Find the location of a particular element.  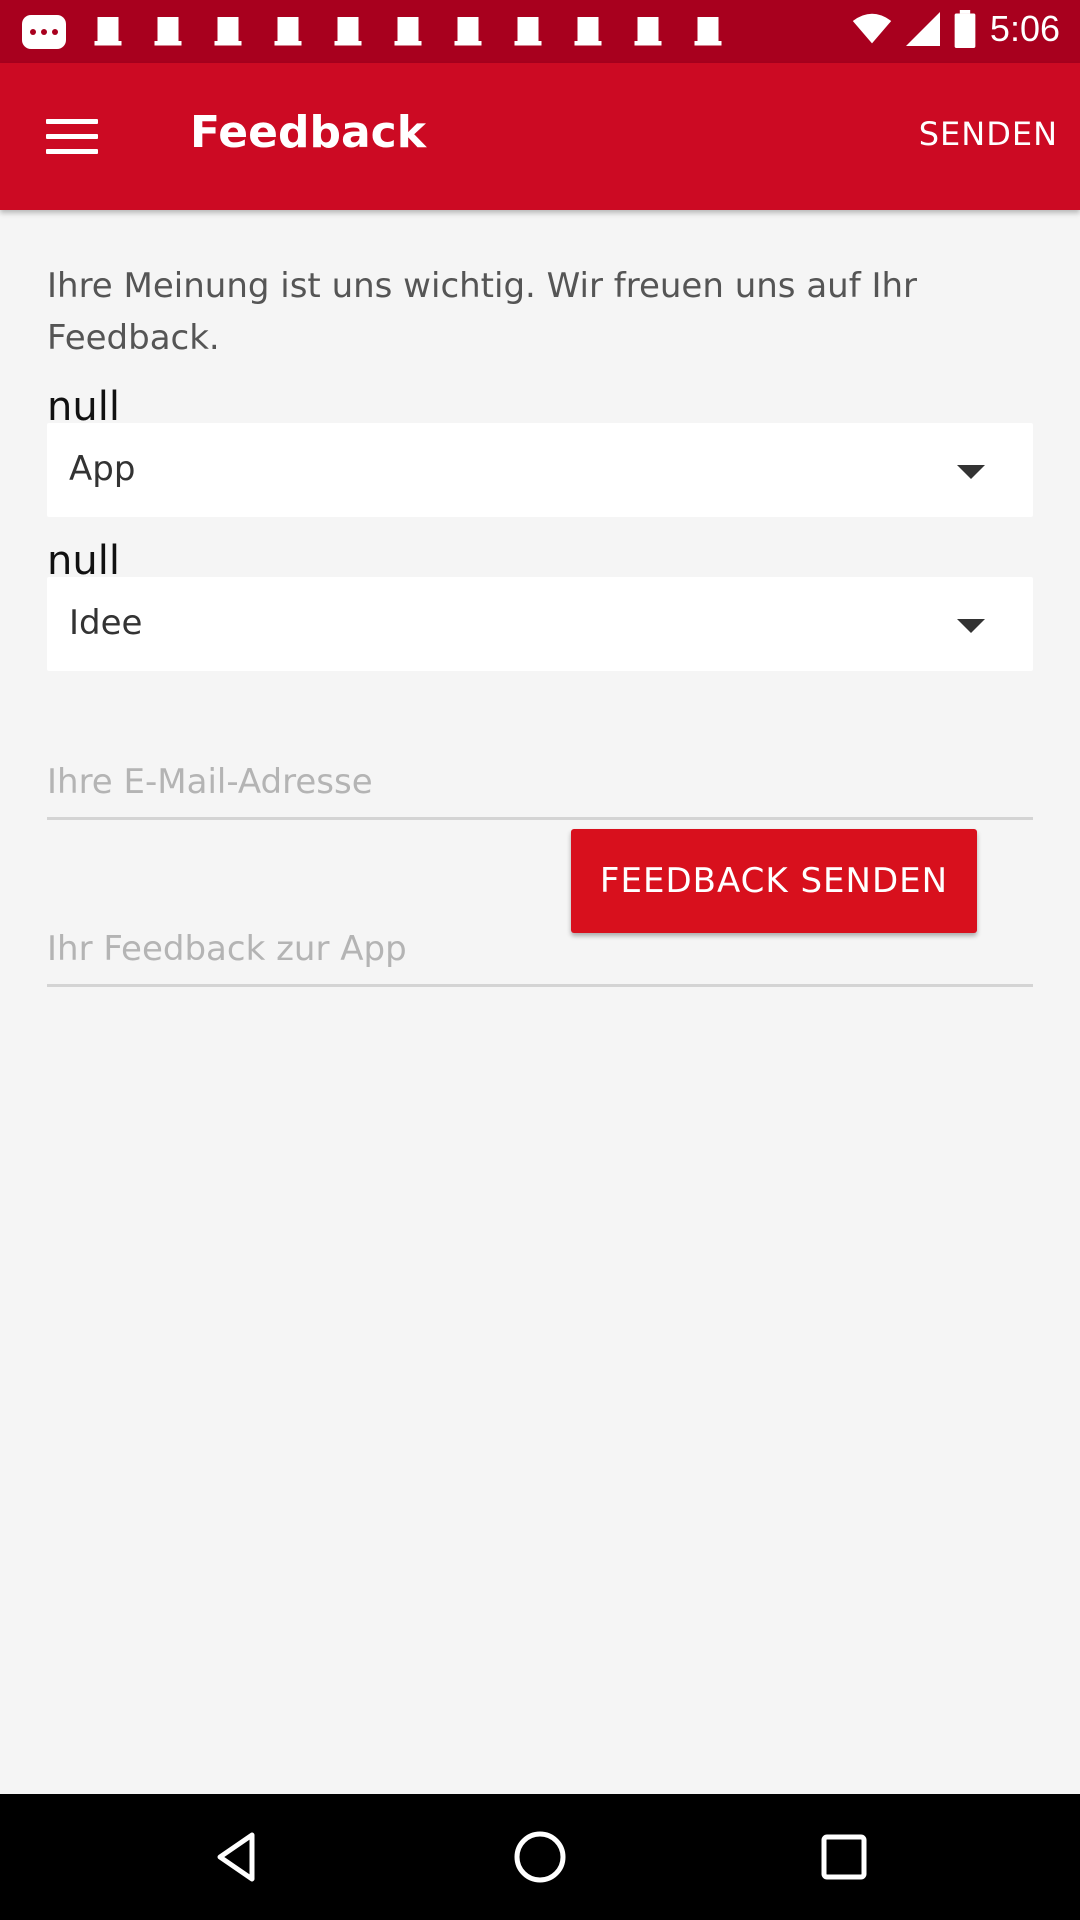

submit-feedback-button: FEEDBACK SENDEN is located at coordinates (774, 881).